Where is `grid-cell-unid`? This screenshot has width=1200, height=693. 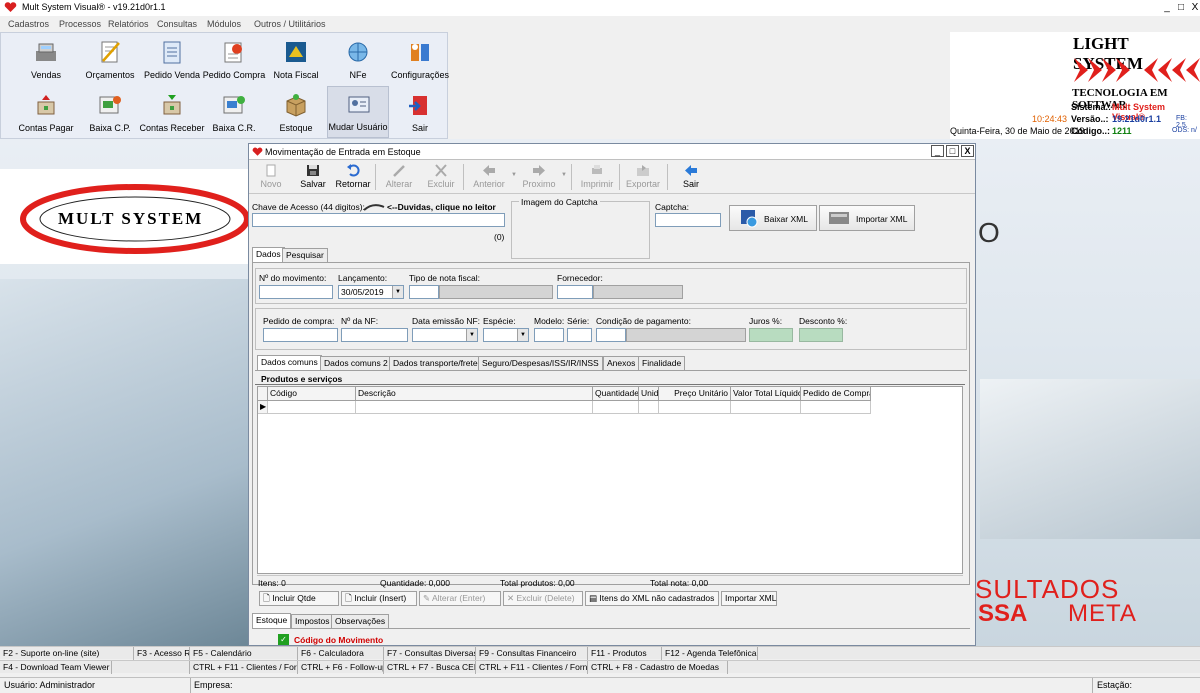 grid-cell-unid is located at coordinates (649, 407).